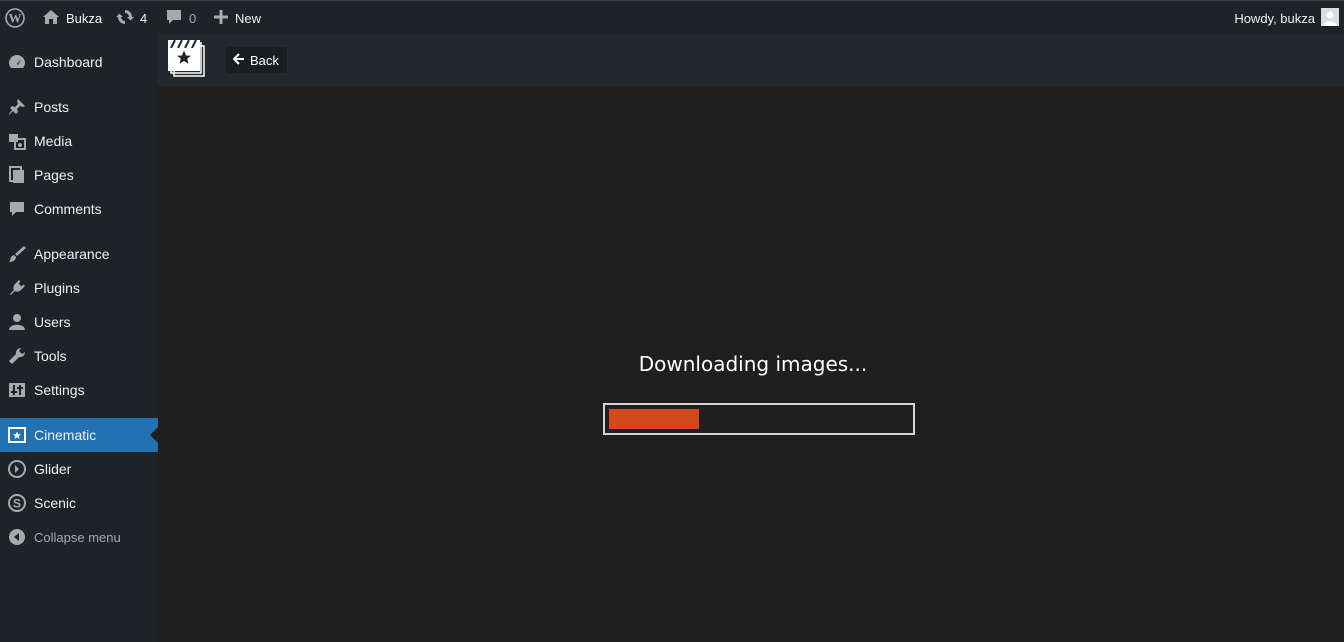  Describe the element at coordinates (72, 254) in the screenshot. I see `menu-label: Appearance` at that location.